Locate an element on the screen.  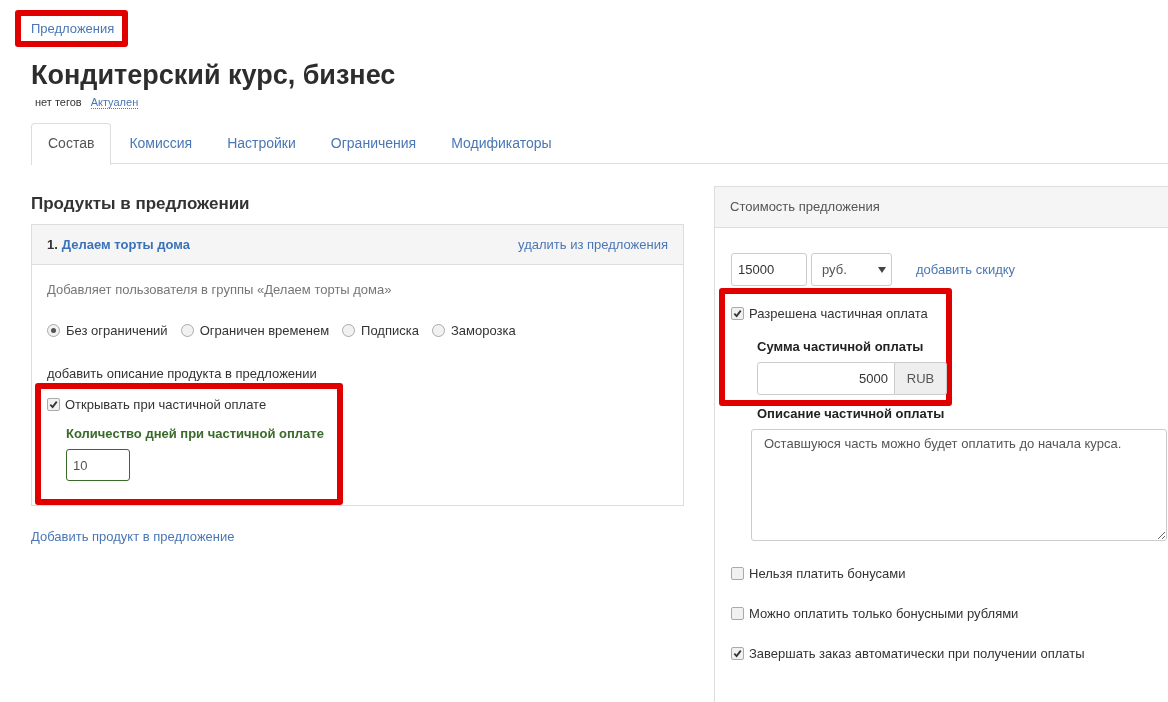
add-discount-link: добавить скидку is located at coordinates (966, 269).